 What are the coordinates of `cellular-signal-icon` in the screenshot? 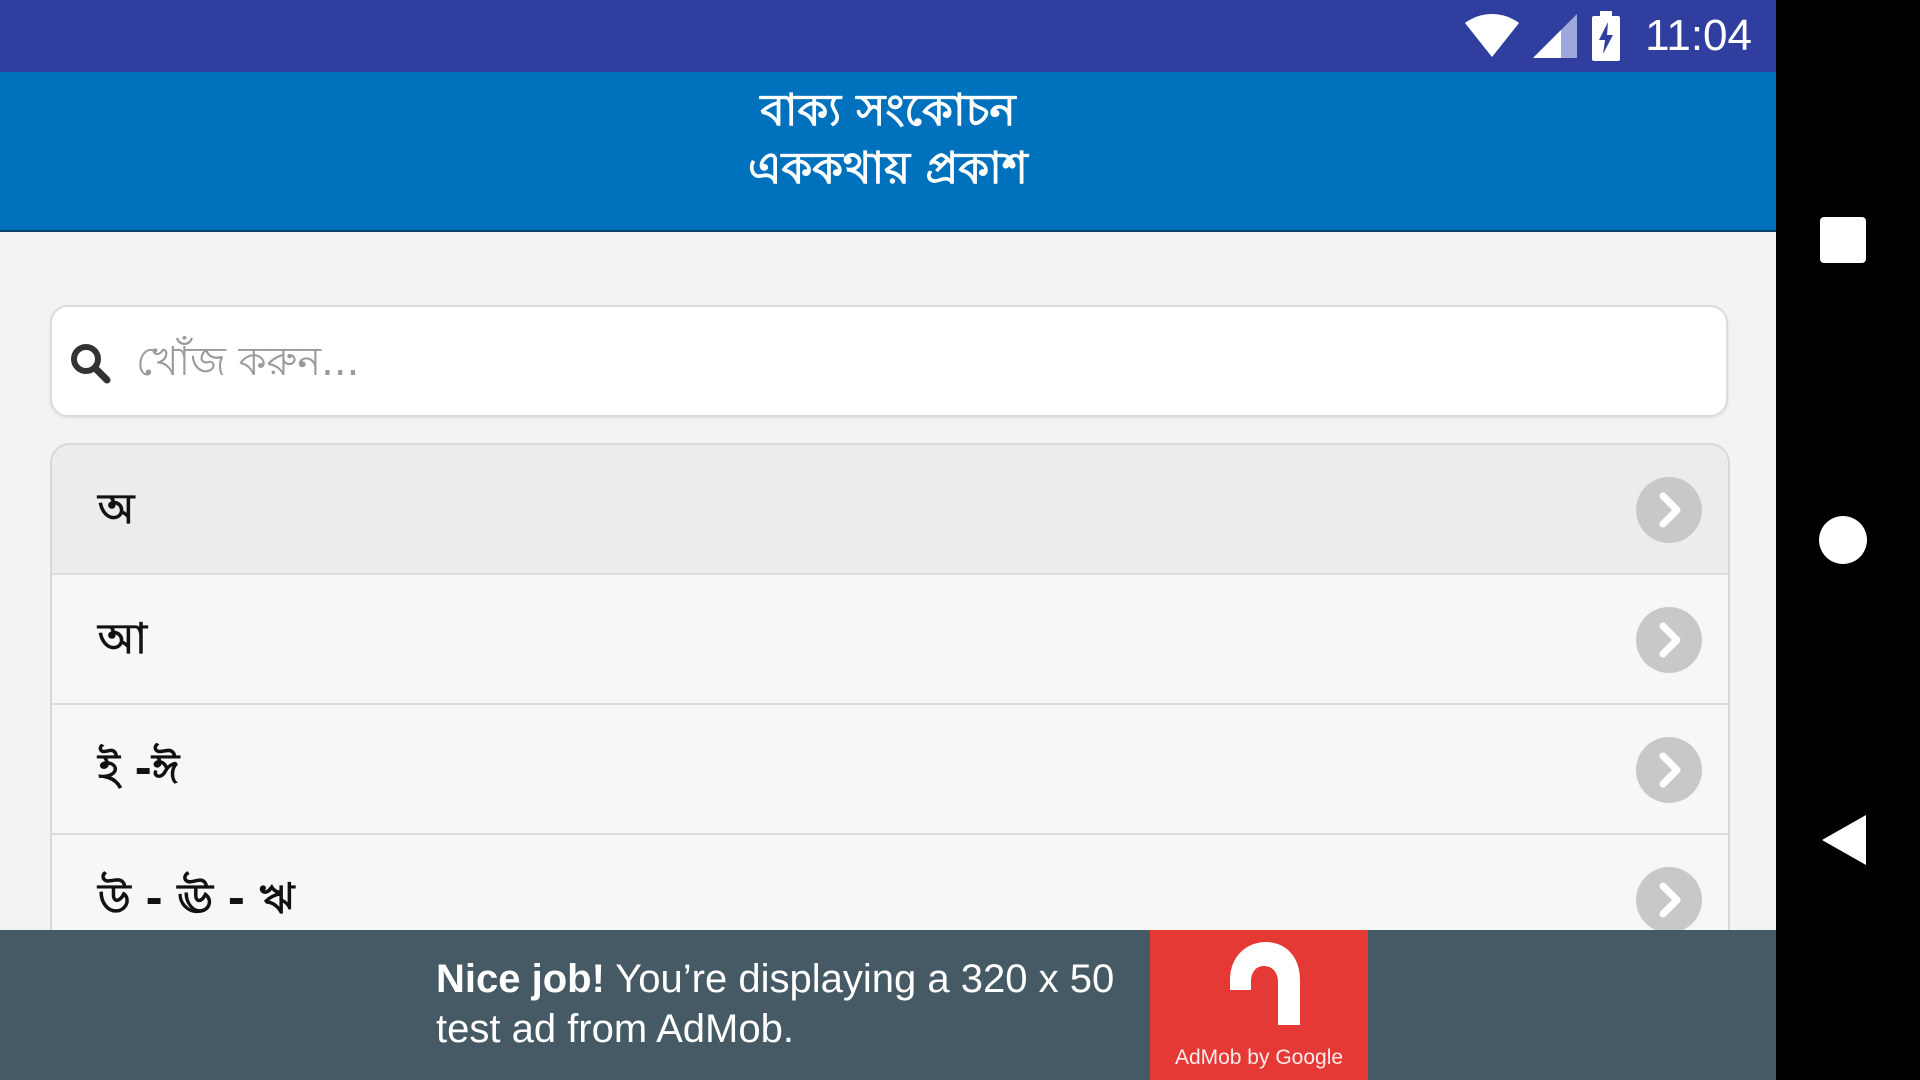 It's located at (1555, 36).